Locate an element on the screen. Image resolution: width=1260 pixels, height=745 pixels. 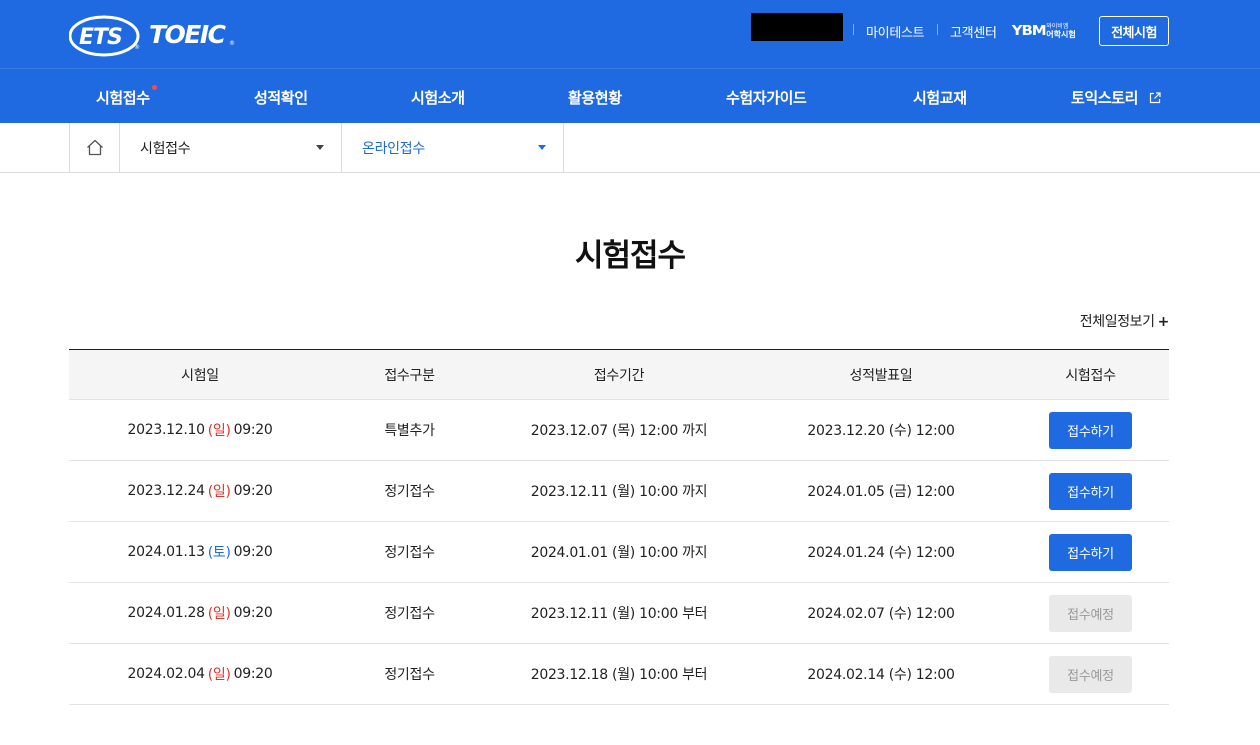
registration-period-cell: 2024.01.01 (월) 10:00 까지 is located at coordinates (619, 553).